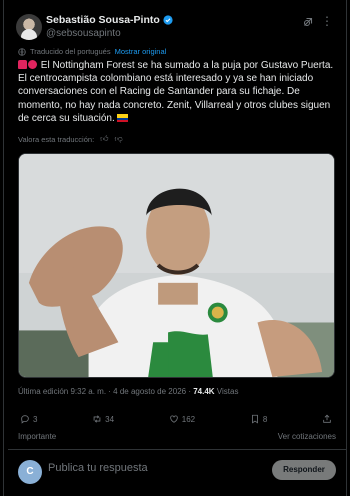 This screenshot has width=350, height=496. What do you see at coordinates (70, 51) in the screenshot?
I see `translation-note: Traducido del portugués` at bounding box center [70, 51].